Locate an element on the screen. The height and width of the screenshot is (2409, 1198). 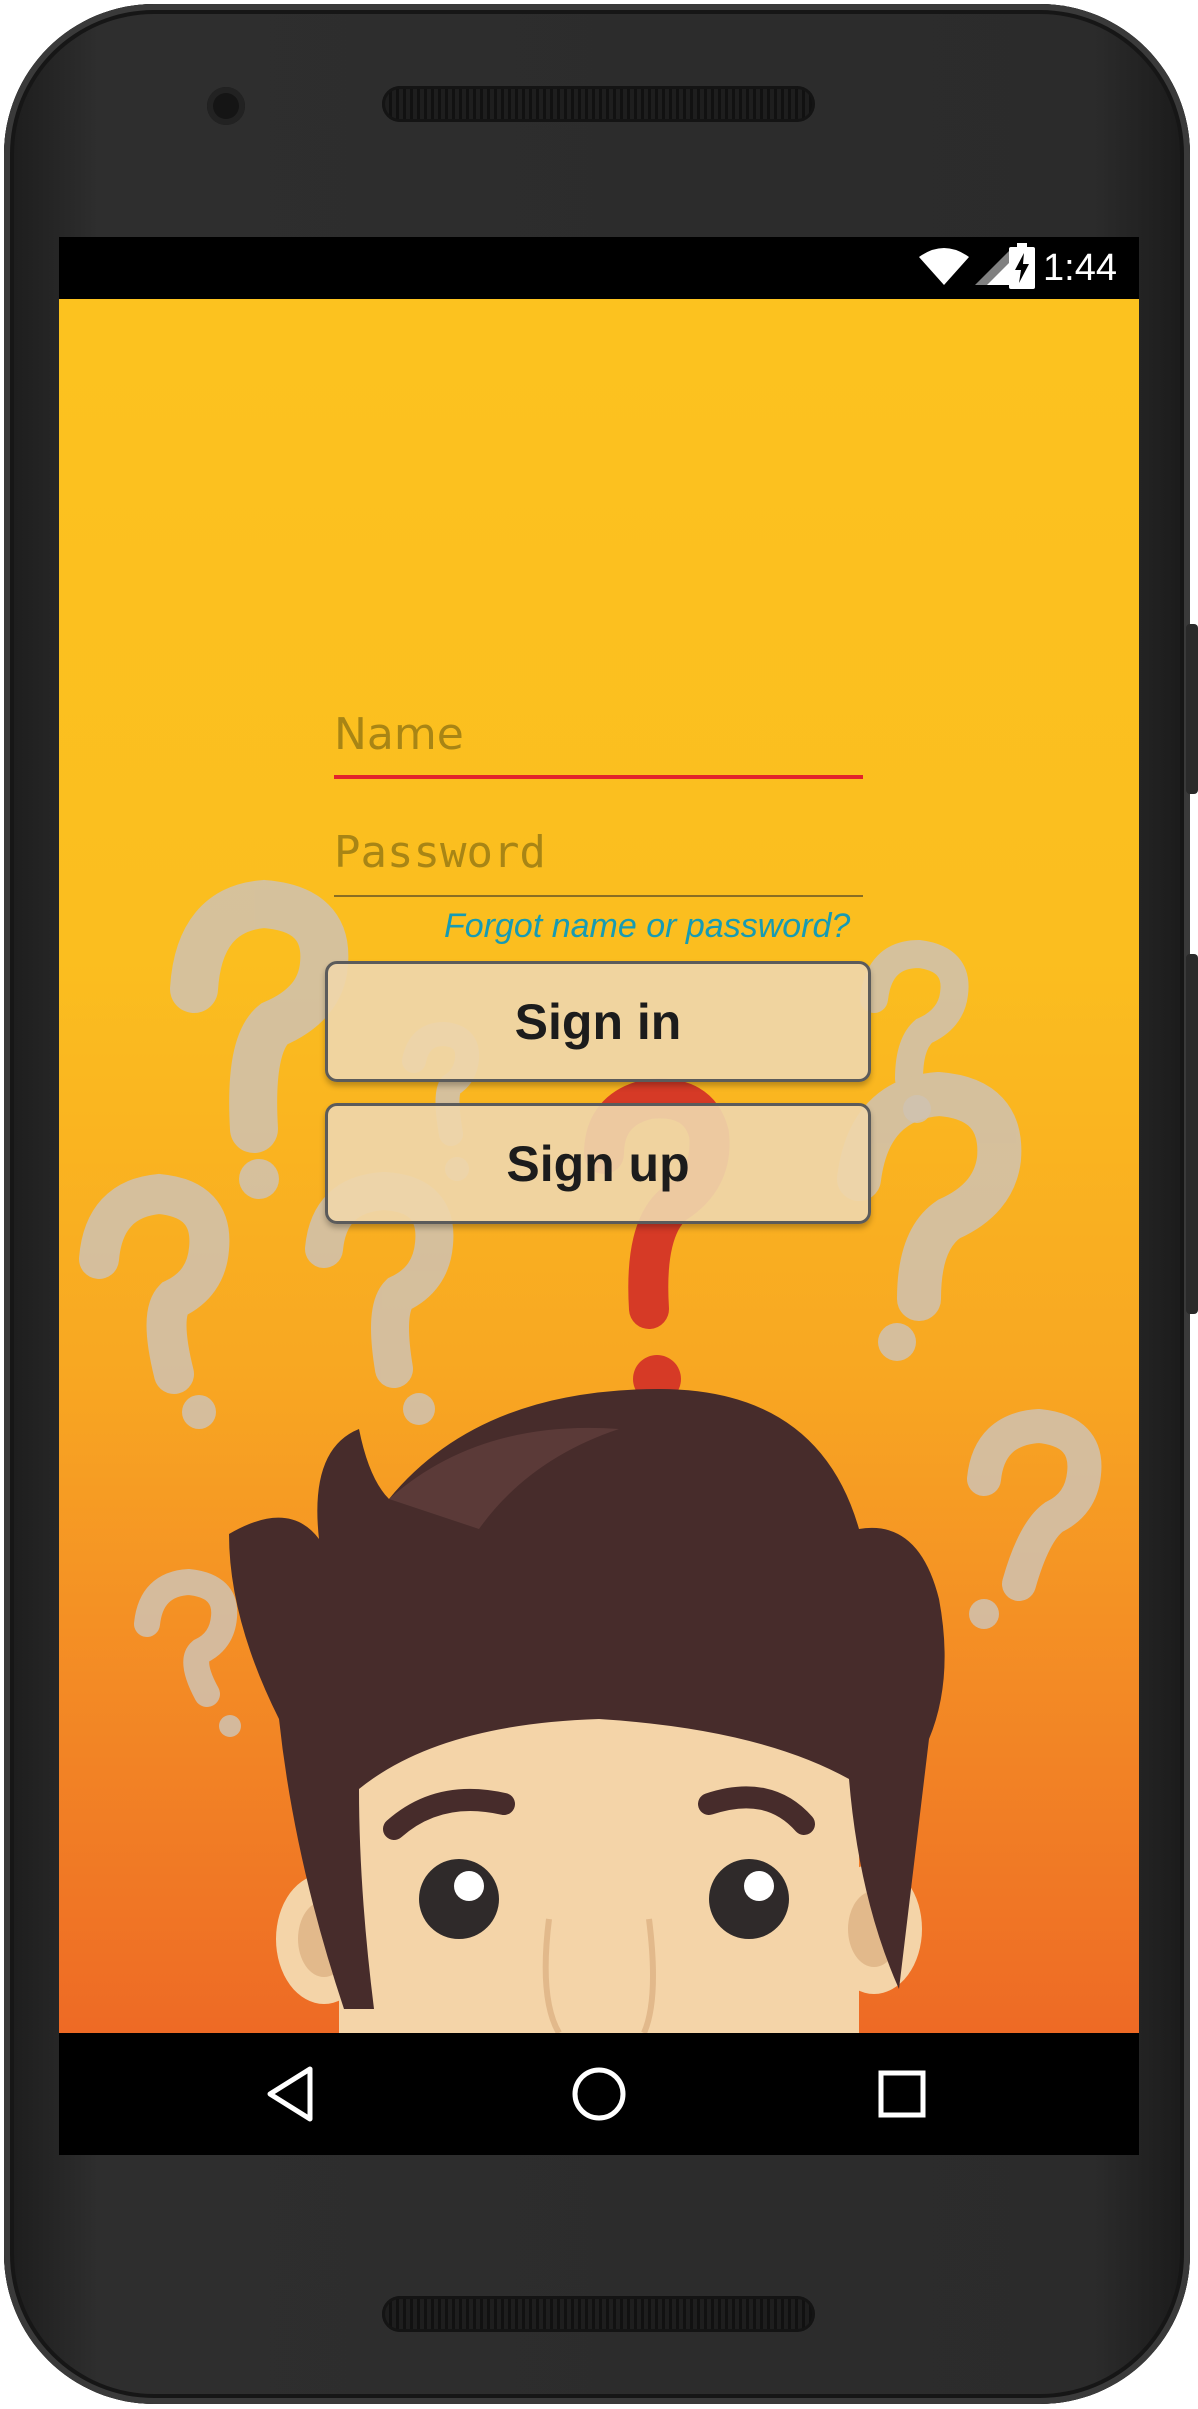
recents-icon is located at coordinates (902, 2094).